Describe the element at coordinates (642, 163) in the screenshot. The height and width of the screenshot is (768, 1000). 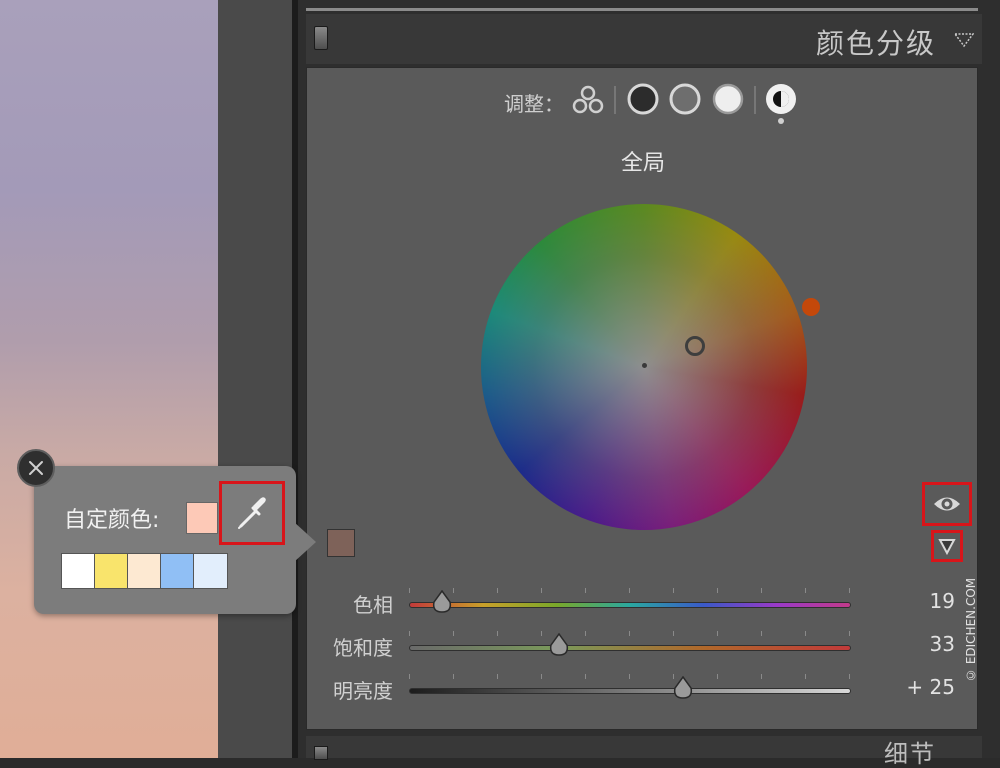
I see `region-title: 全局` at that location.